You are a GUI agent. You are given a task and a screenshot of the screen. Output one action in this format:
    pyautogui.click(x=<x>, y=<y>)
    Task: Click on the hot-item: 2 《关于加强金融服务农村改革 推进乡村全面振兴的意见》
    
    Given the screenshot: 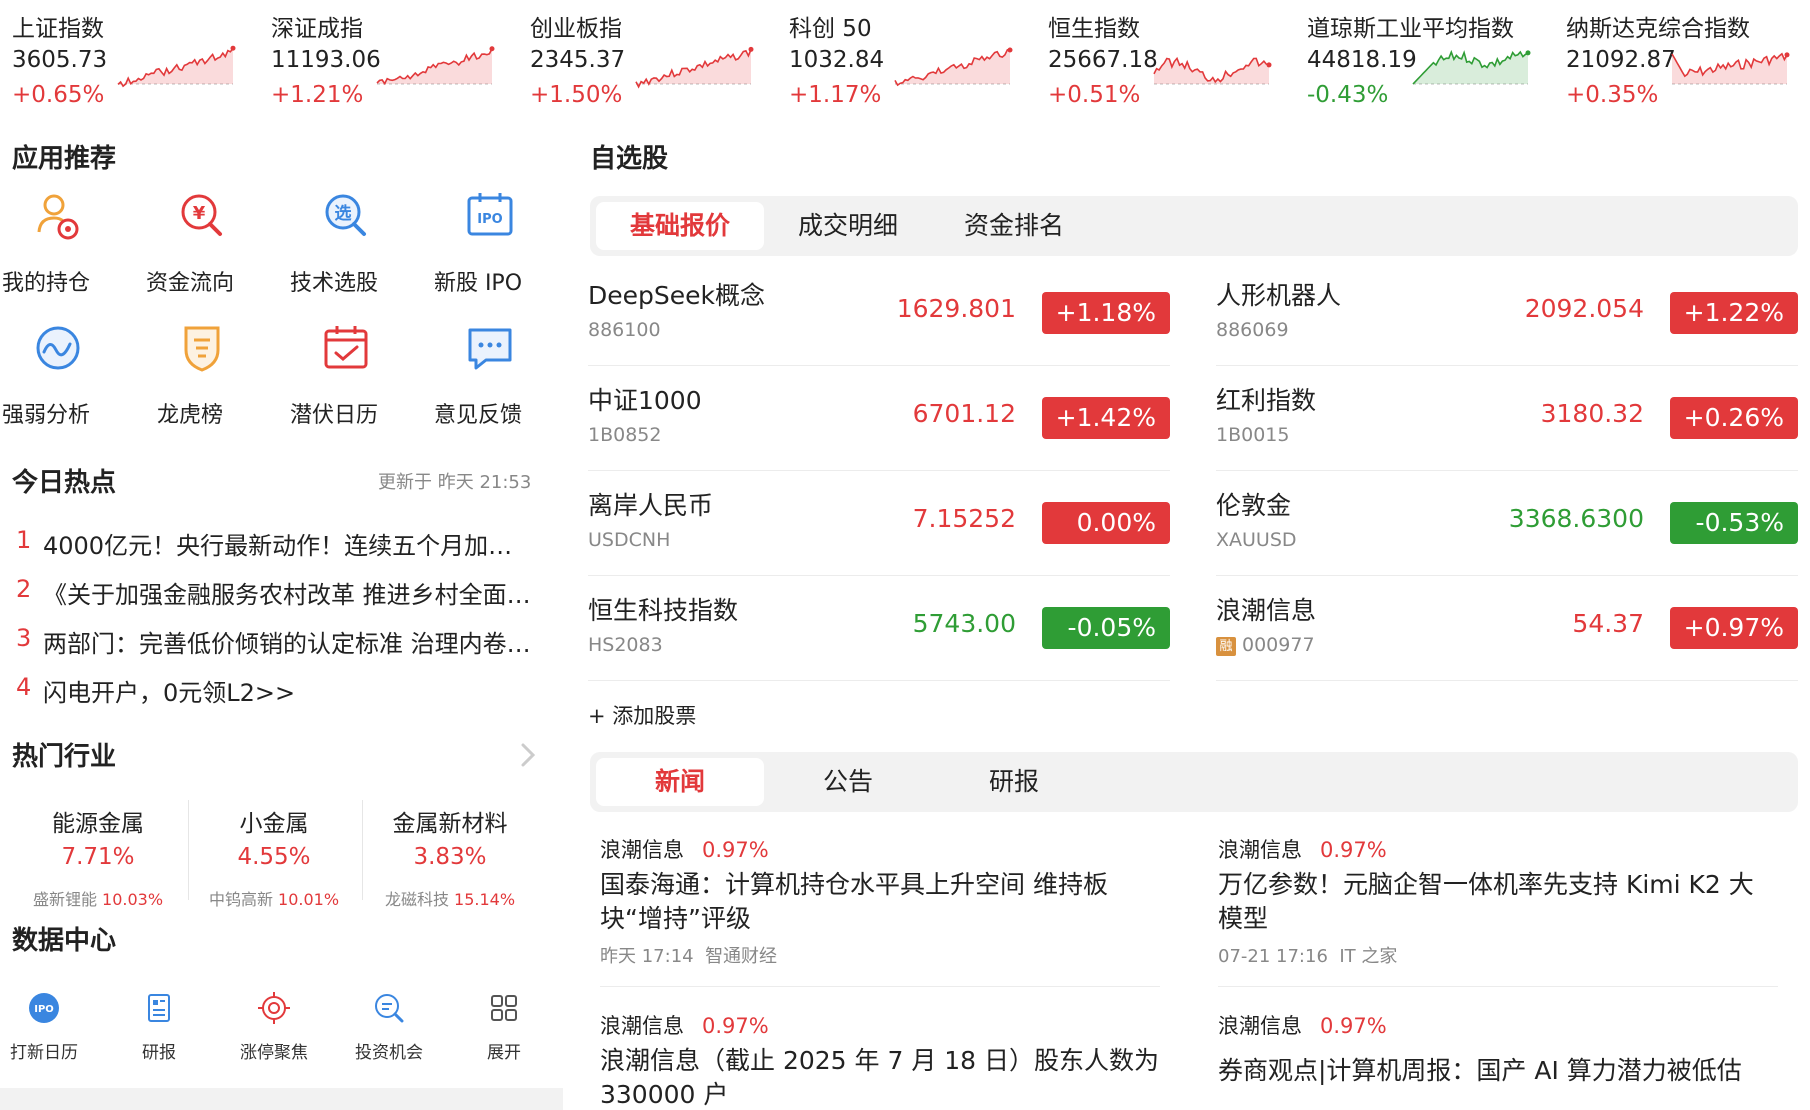 What is the action you would take?
    pyautogui.click(x=275, y=589)
    